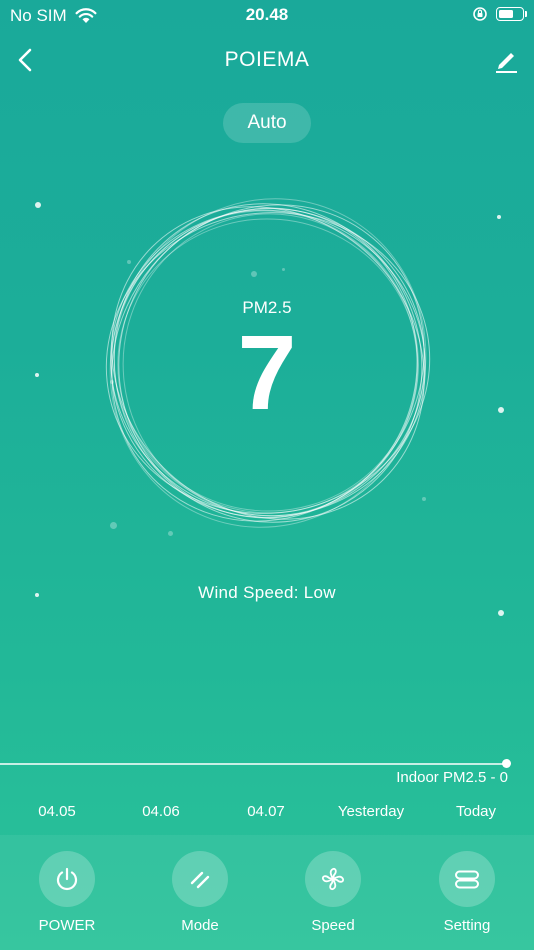 Image resolution: width=534 pixels, height=950 pixels. I want to click on battery-fill, so click(506, 14).